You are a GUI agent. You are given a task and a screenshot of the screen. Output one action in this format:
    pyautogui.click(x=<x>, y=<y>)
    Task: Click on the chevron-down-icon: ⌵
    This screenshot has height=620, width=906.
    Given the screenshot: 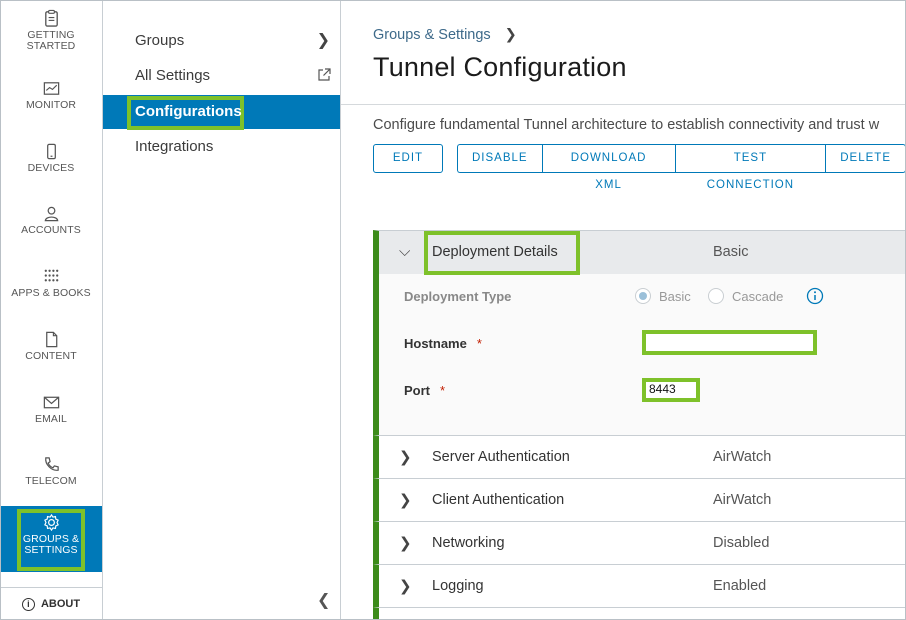 What is the action you would take?
    pyautogui.click(x=405, y=251)
    